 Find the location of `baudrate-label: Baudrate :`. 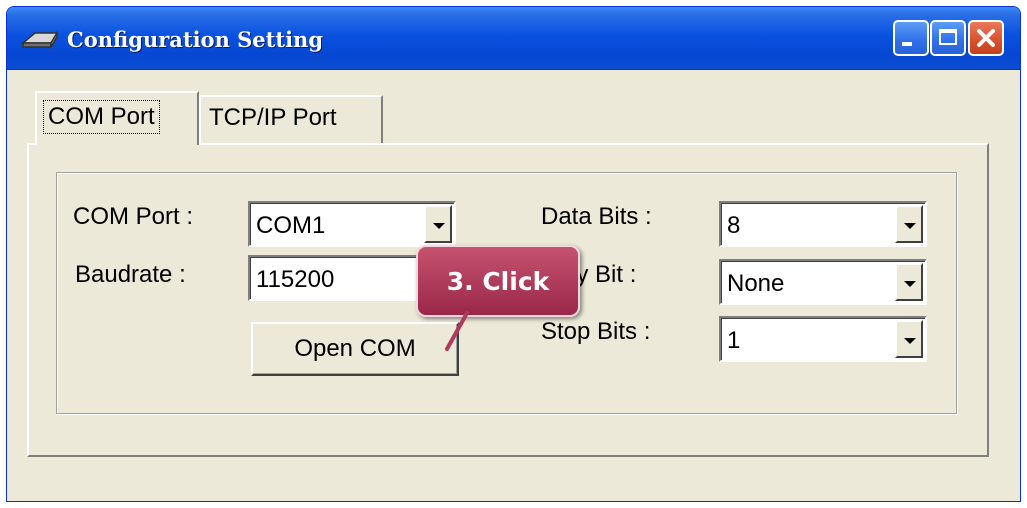

baudrate-label: Baudrate : is located at coordinates (130, 274).